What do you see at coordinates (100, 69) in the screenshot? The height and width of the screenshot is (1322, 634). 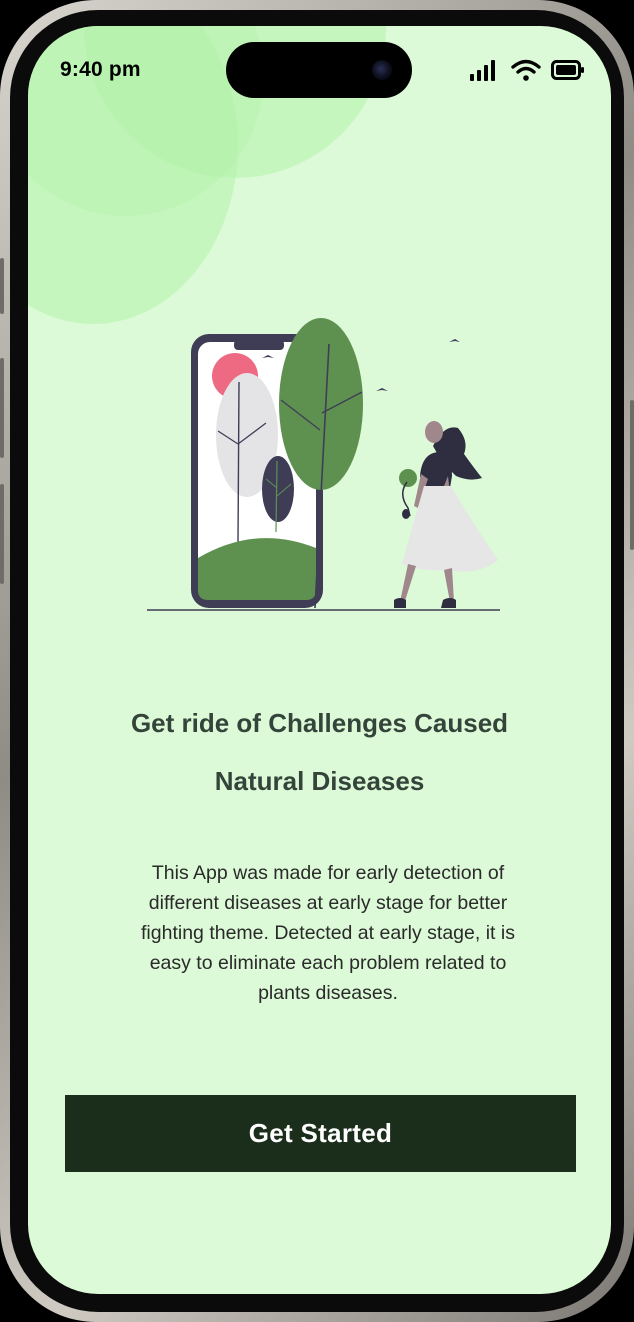 I see `status-time: 9:40 pm` at bounding box center [100, 69].